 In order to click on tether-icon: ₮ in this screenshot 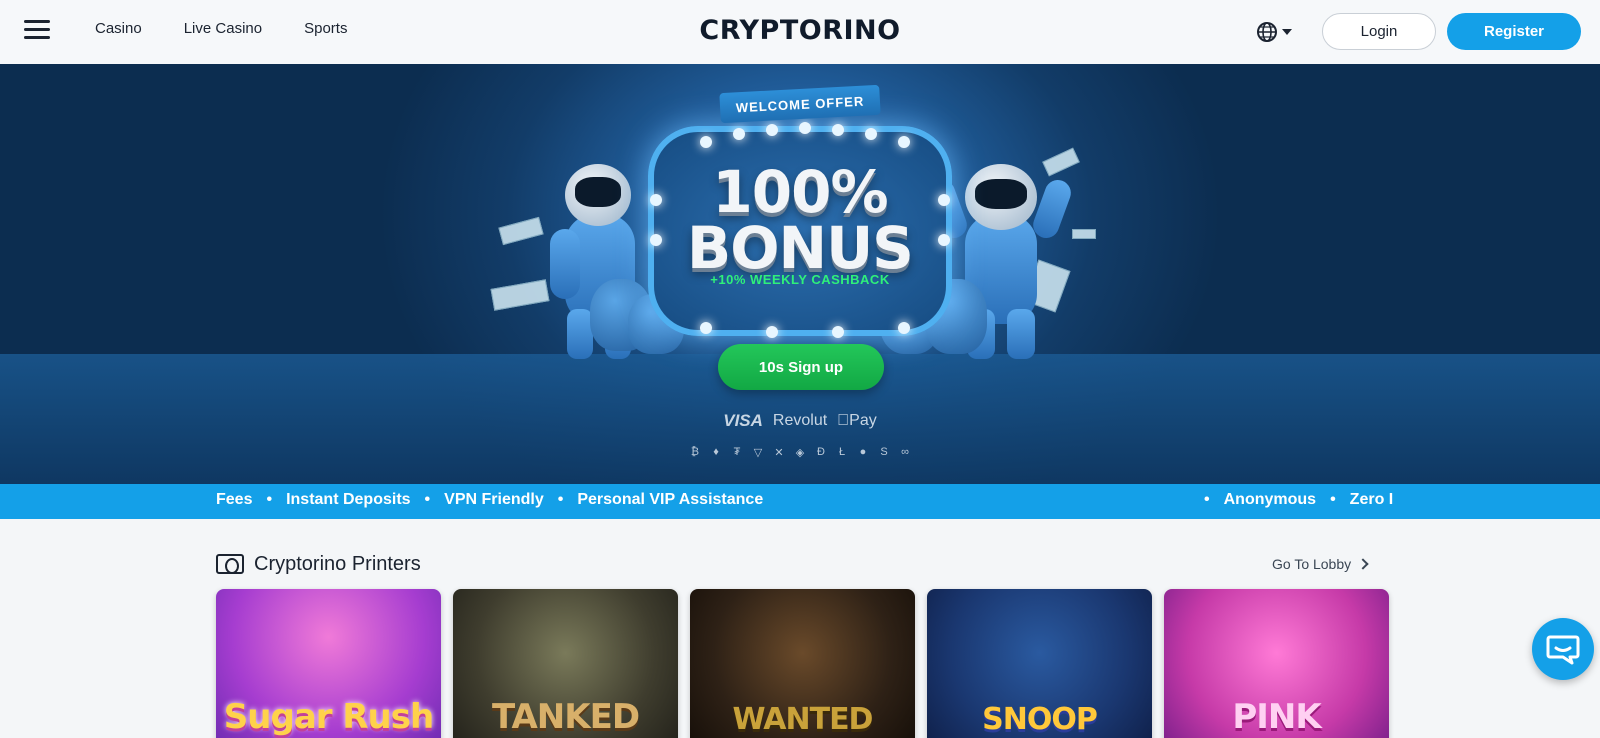, I will do `click(737, 452)`.